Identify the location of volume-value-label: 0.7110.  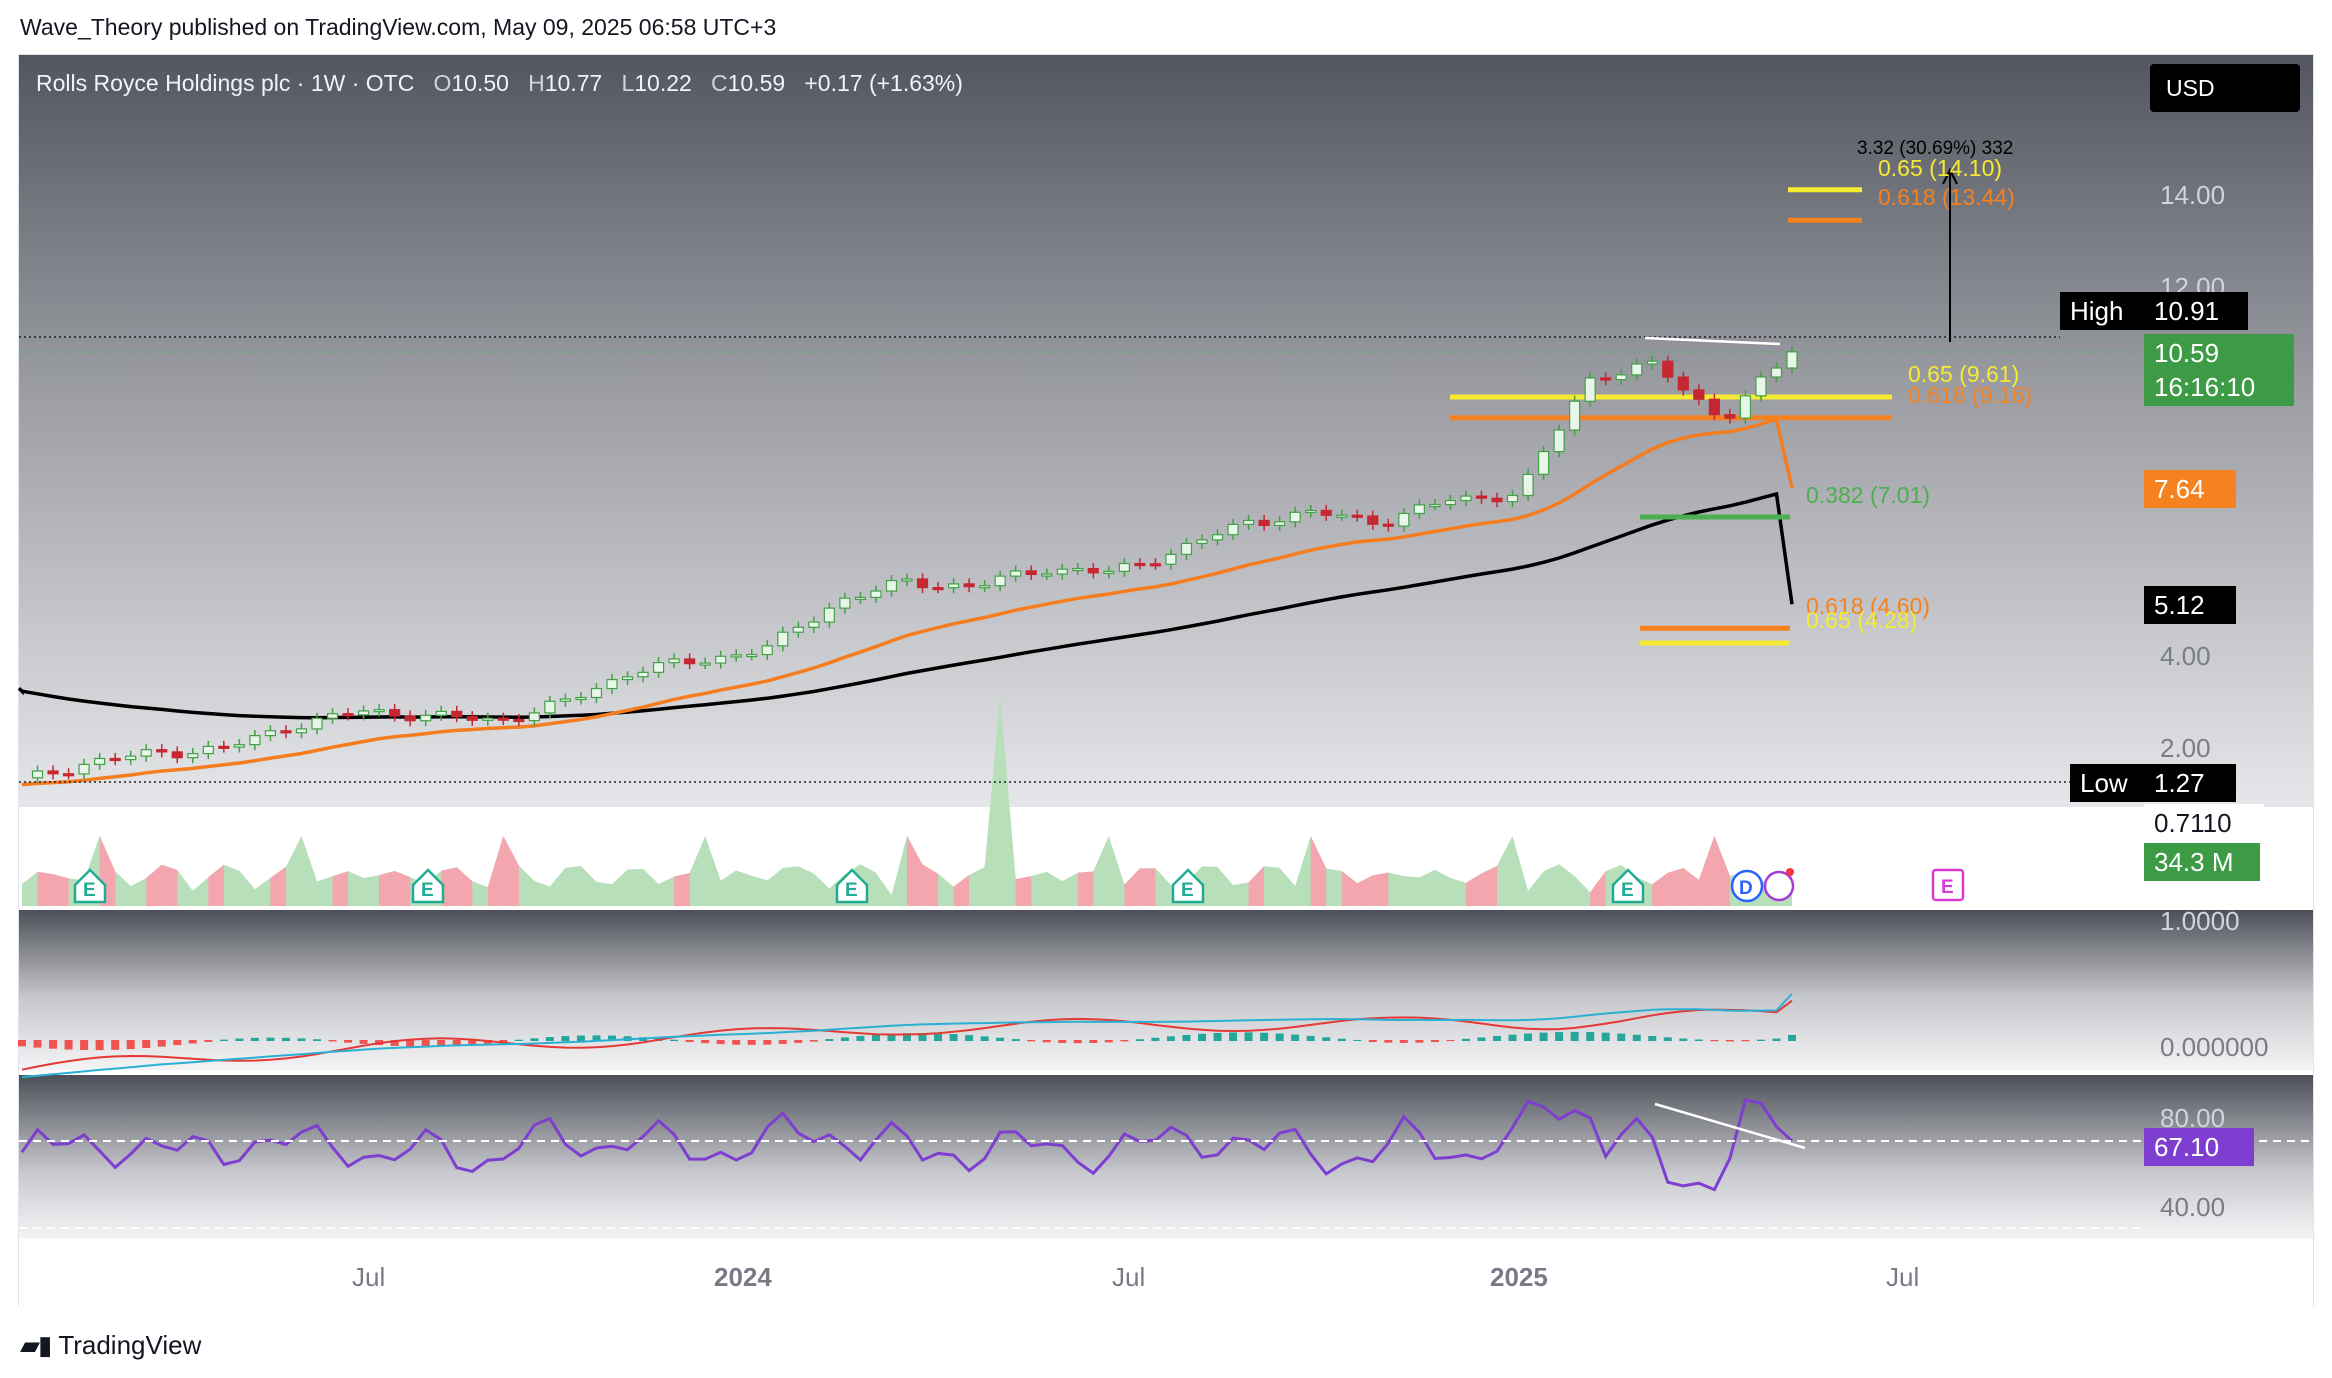
(2204, 823).